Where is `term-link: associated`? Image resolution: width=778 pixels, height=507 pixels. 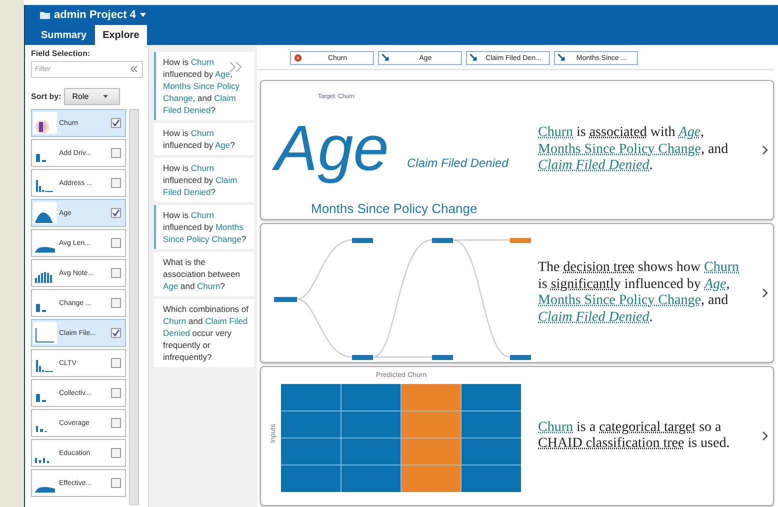 term-link: associated is located at coordinates (618, 132).